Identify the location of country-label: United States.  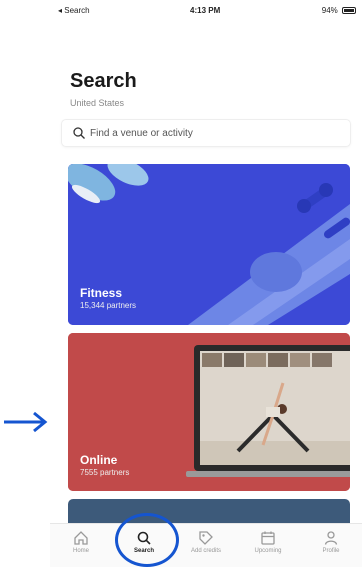
(97, 103).